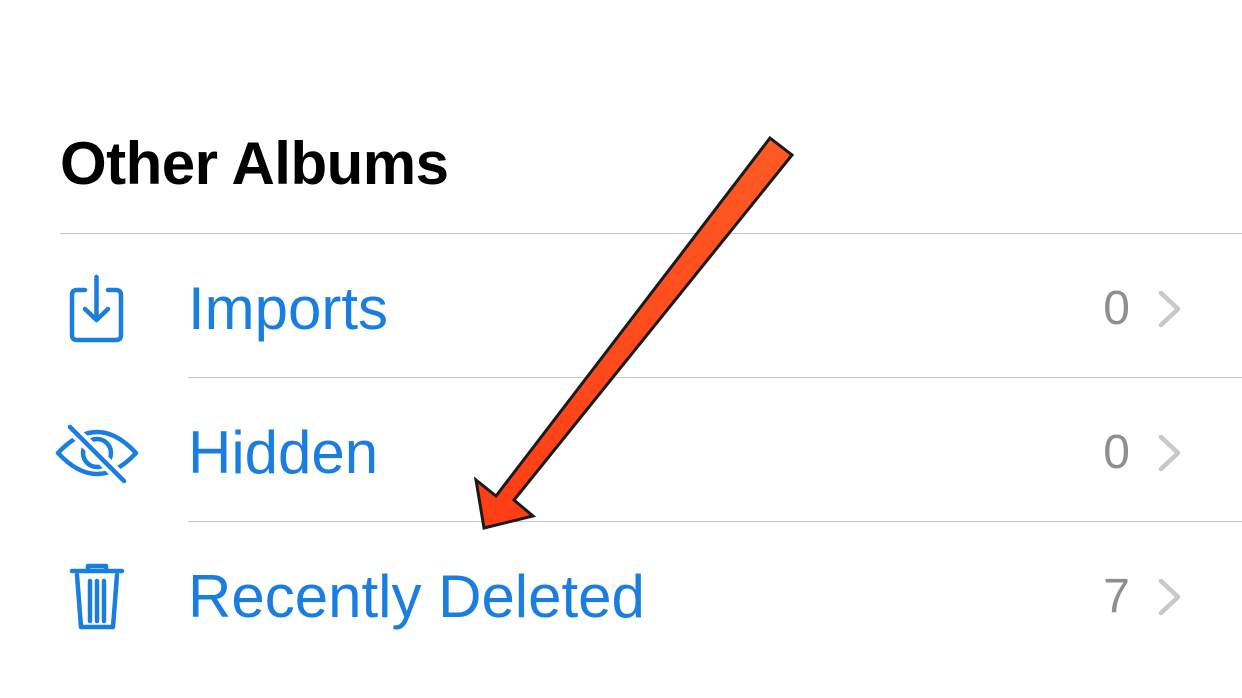  Describe the element at coordinates (97, 309) in the screenshot. I see `import-icon` at that location.